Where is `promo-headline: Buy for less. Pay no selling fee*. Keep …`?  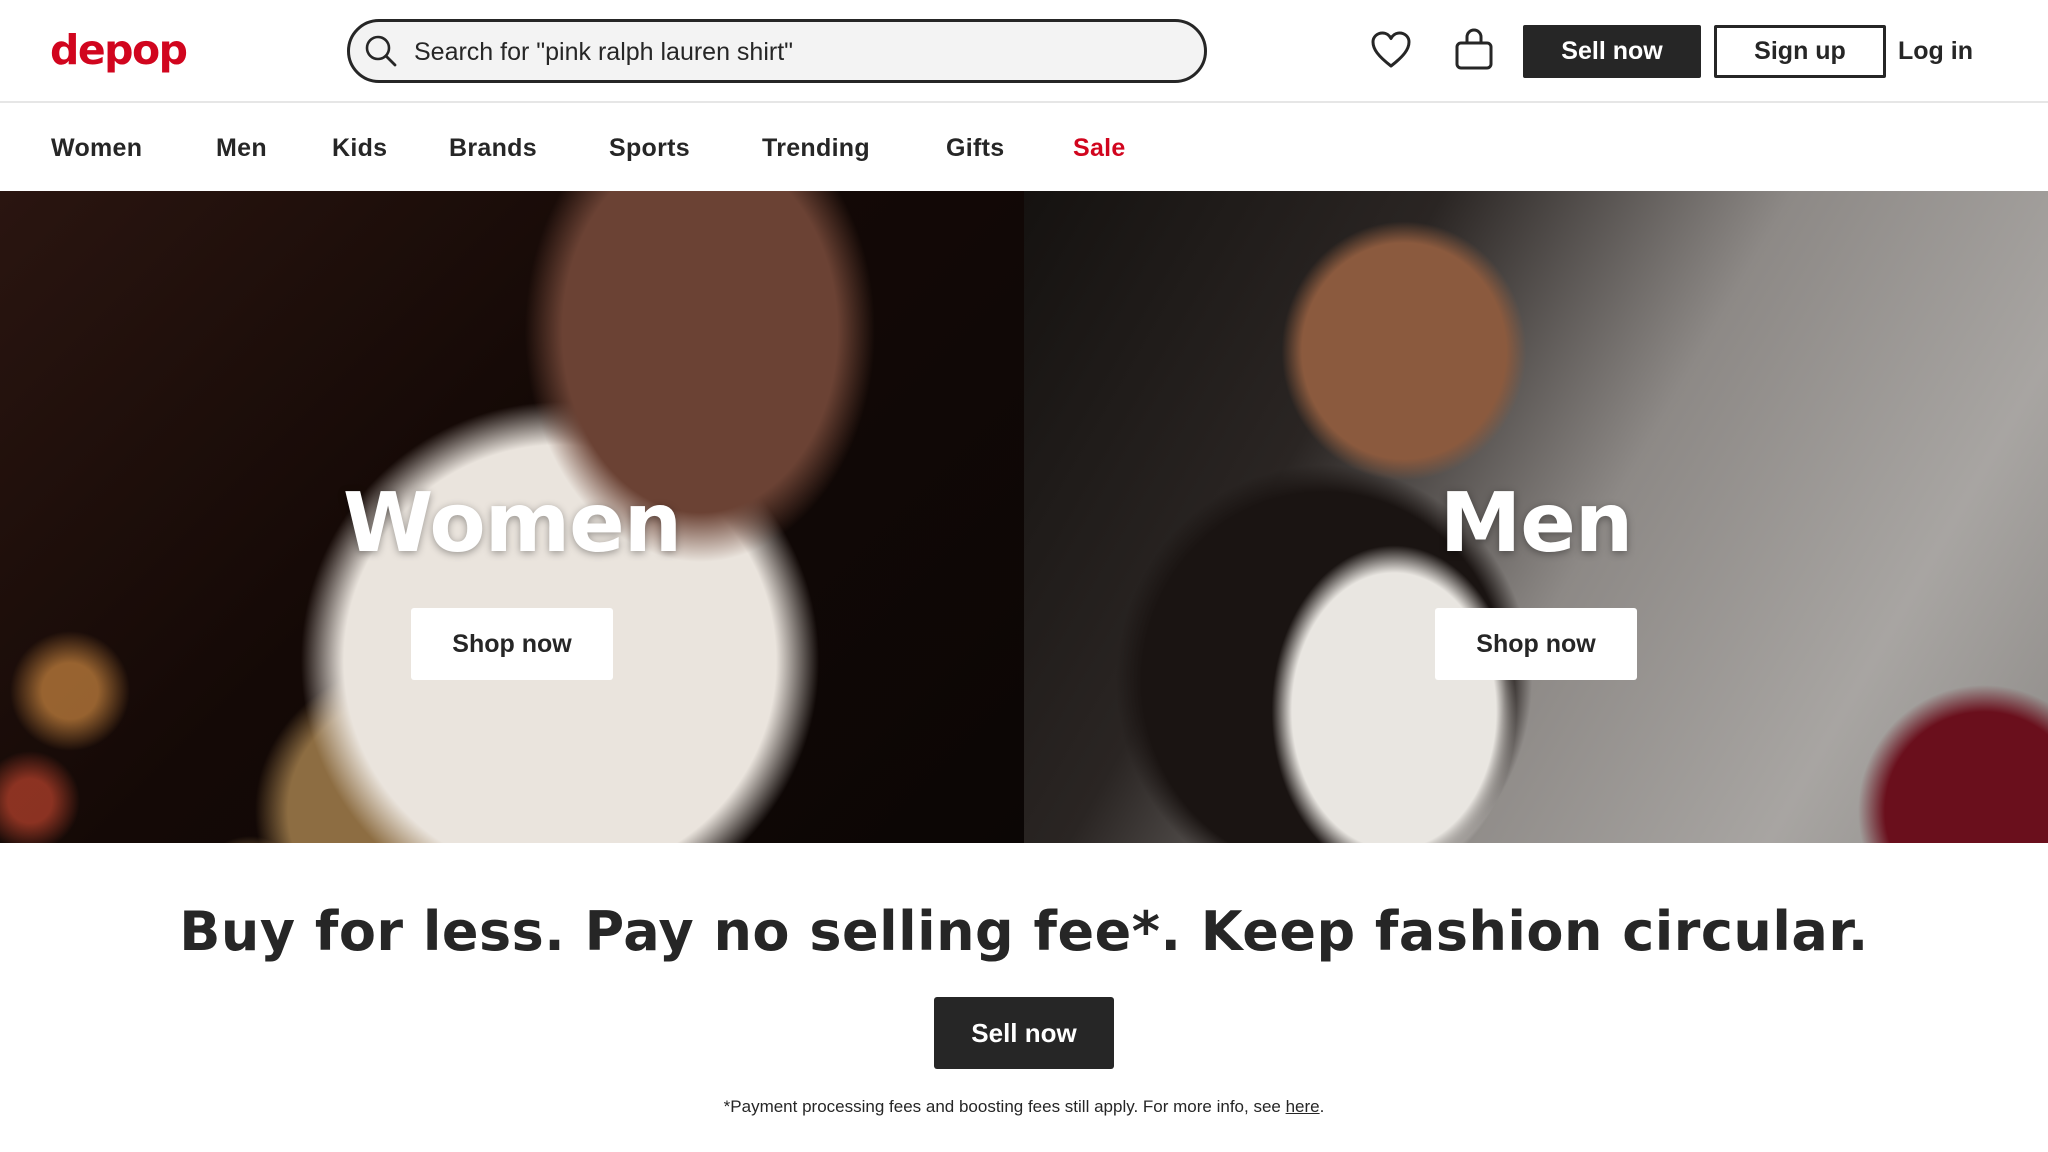
promo-headline: Buy for less. Pay no selling fee*. Keep … is located at coordinates (1024, 931).